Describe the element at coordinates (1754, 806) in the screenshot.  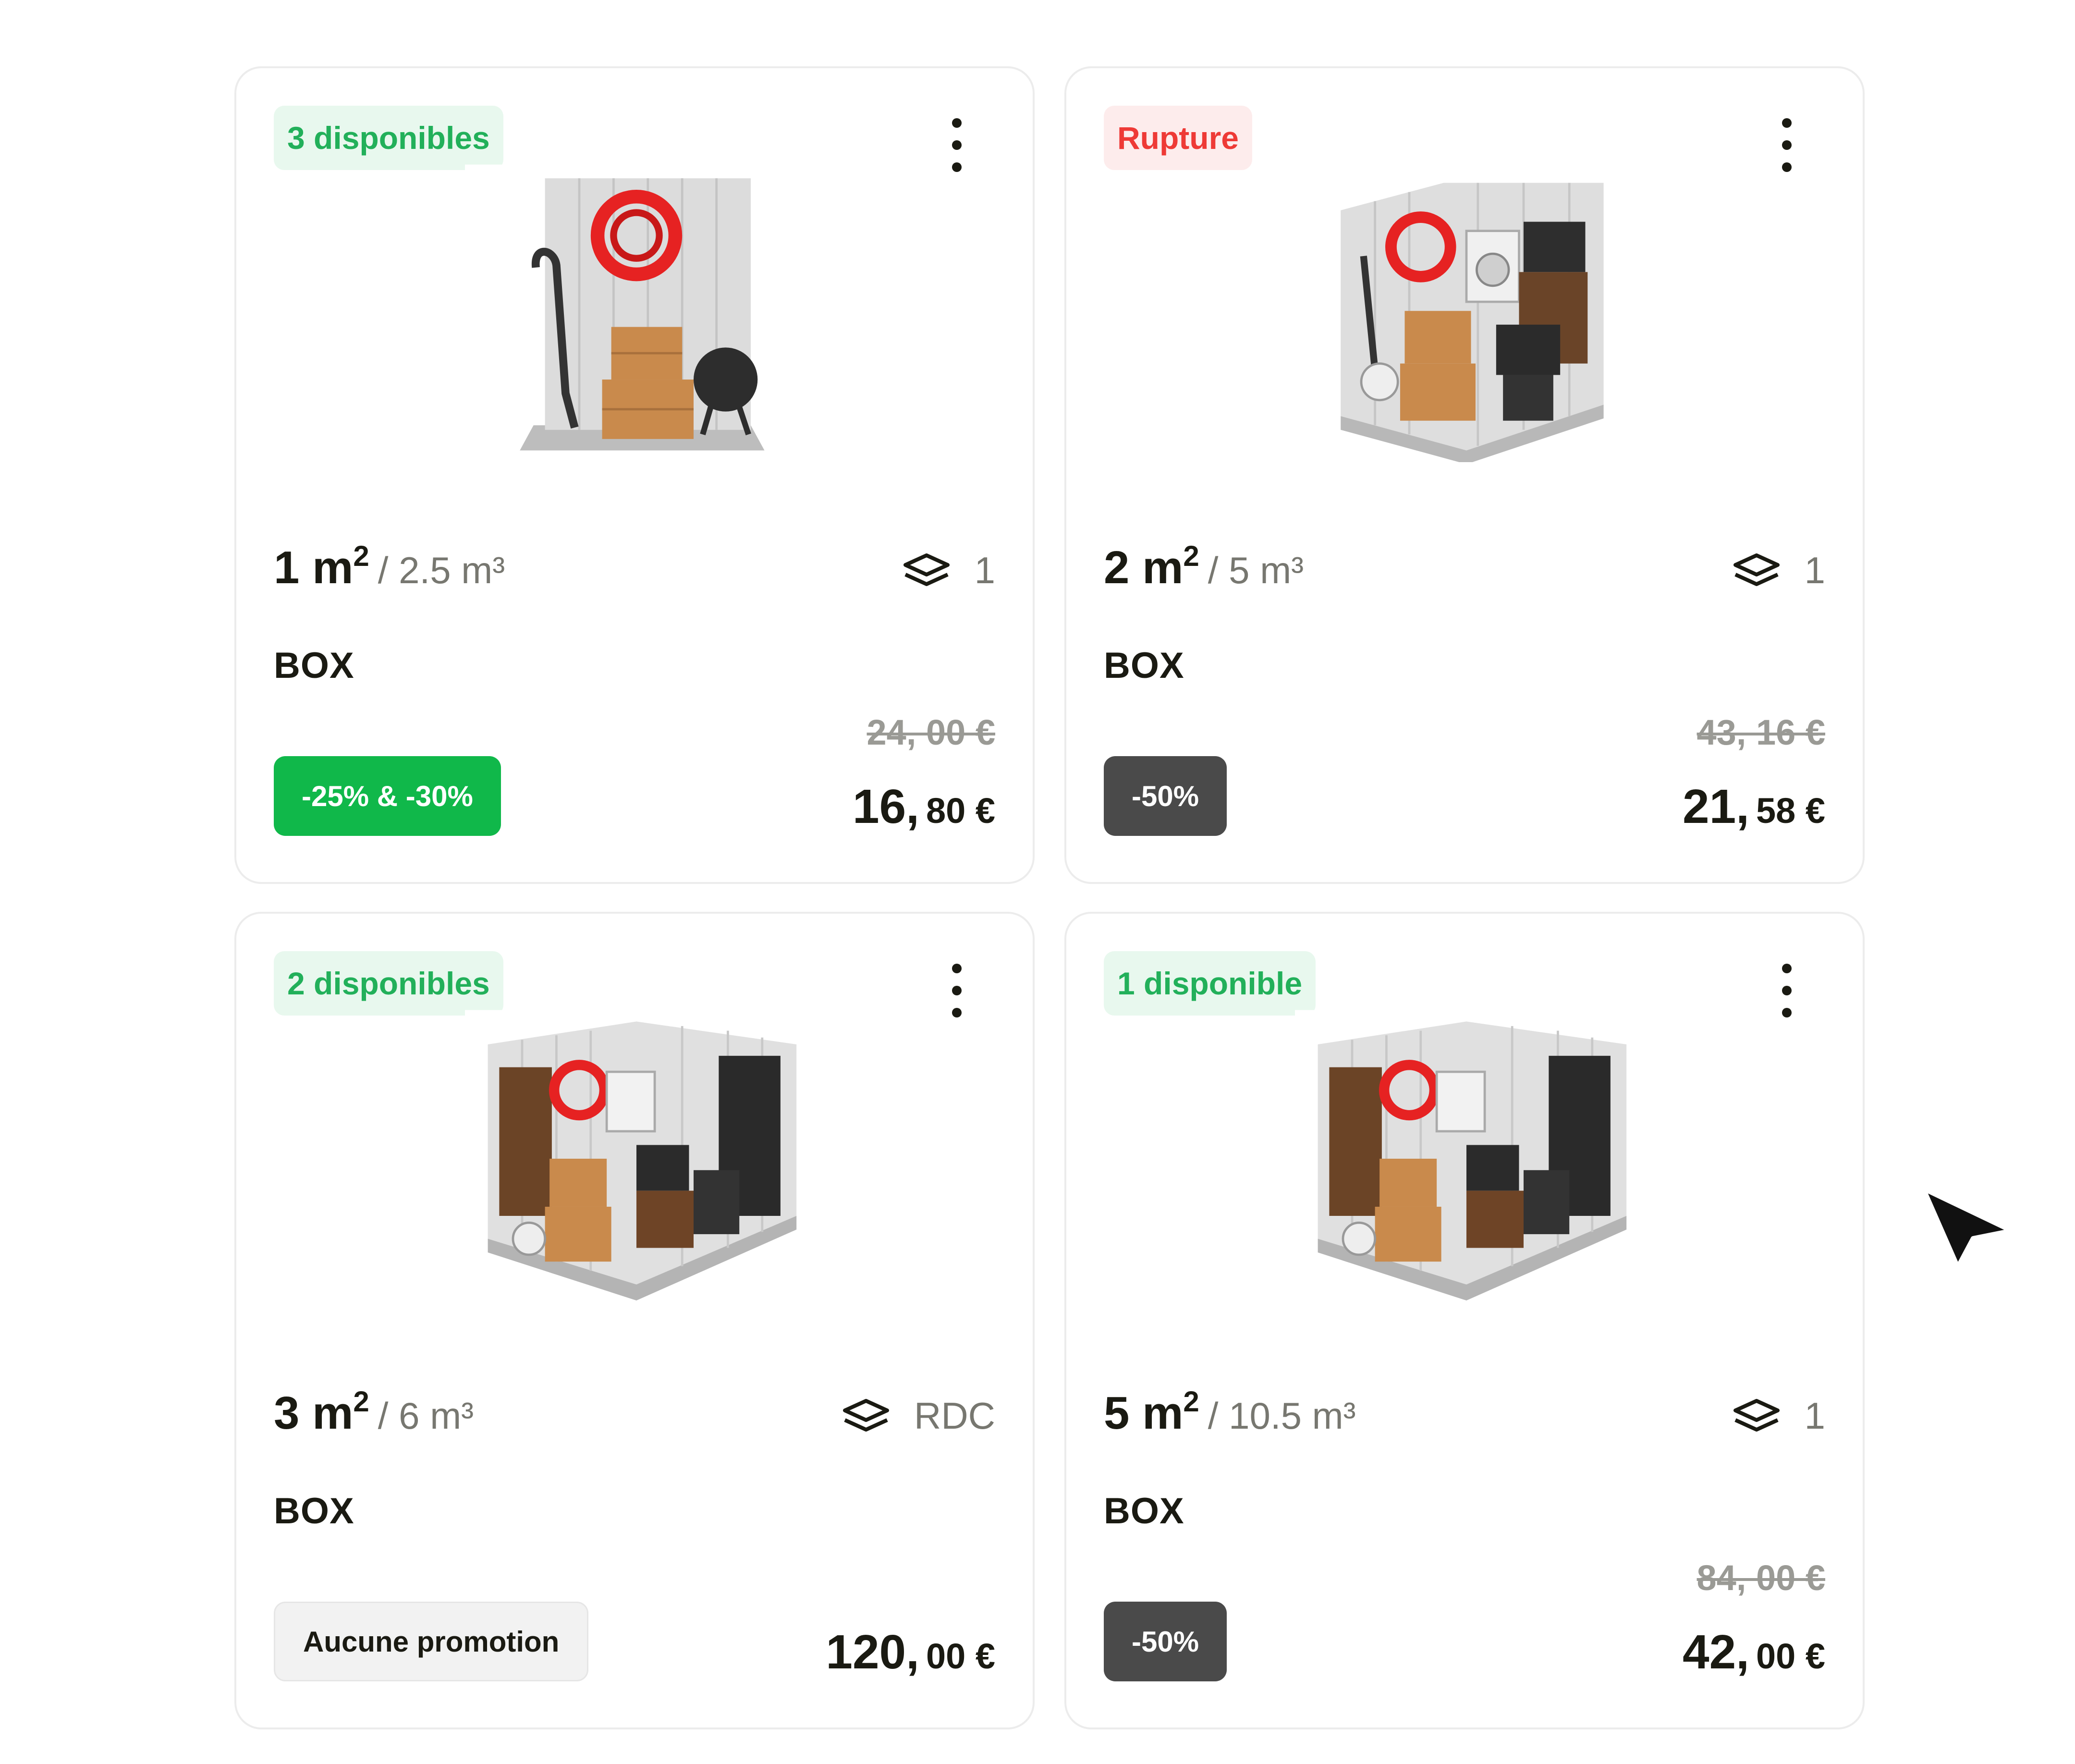
I see `current-price: 21, 58 €` at that location.